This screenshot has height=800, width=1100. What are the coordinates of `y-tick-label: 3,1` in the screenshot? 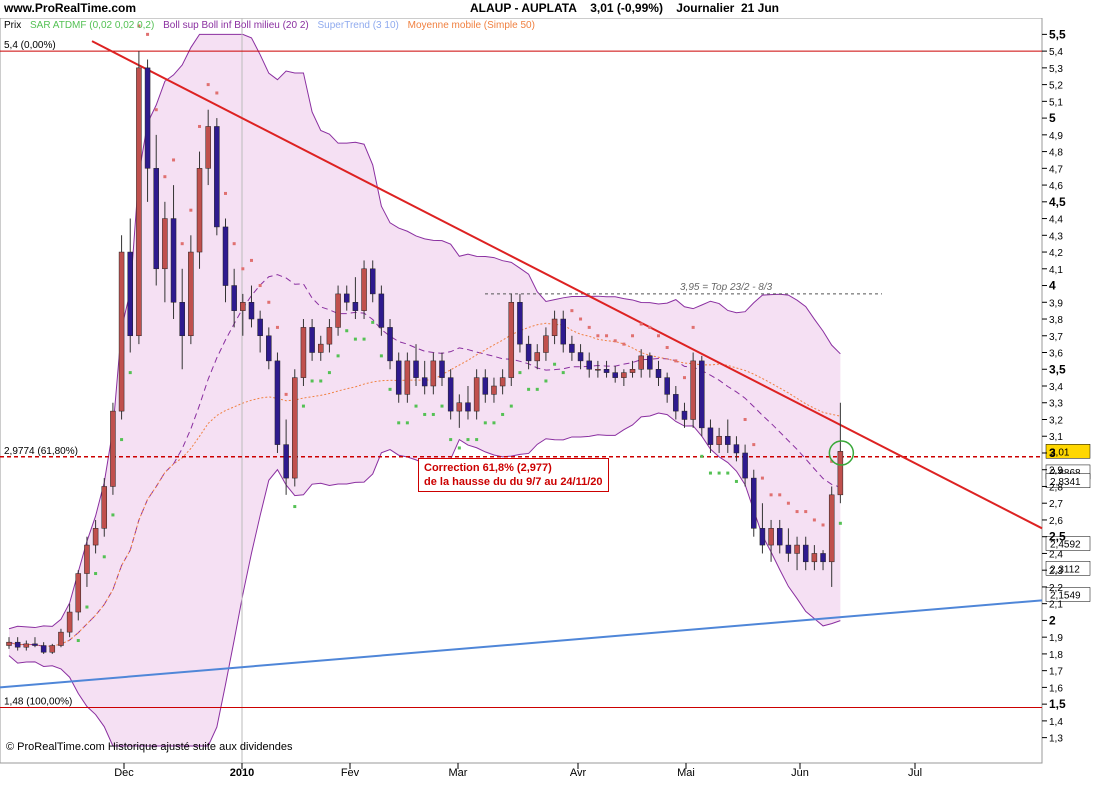 It's located at (1056, 437).